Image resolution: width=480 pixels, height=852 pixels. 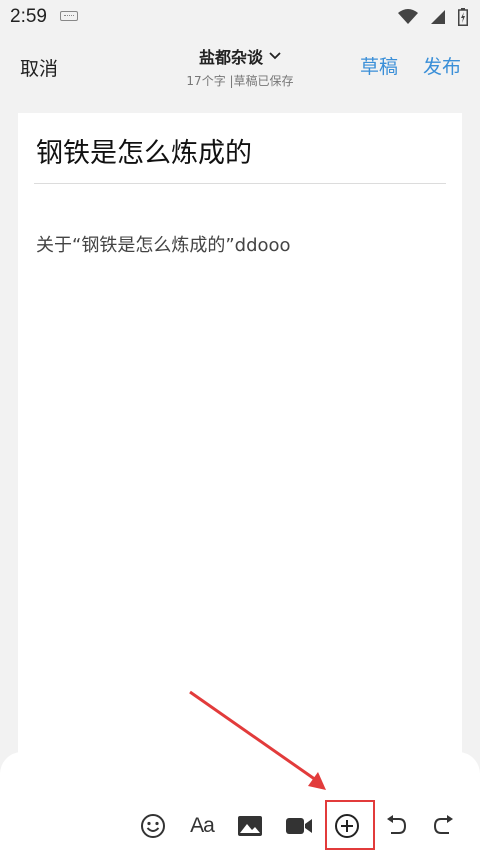 I want to click on status-icons, so click(x=433, y=17).